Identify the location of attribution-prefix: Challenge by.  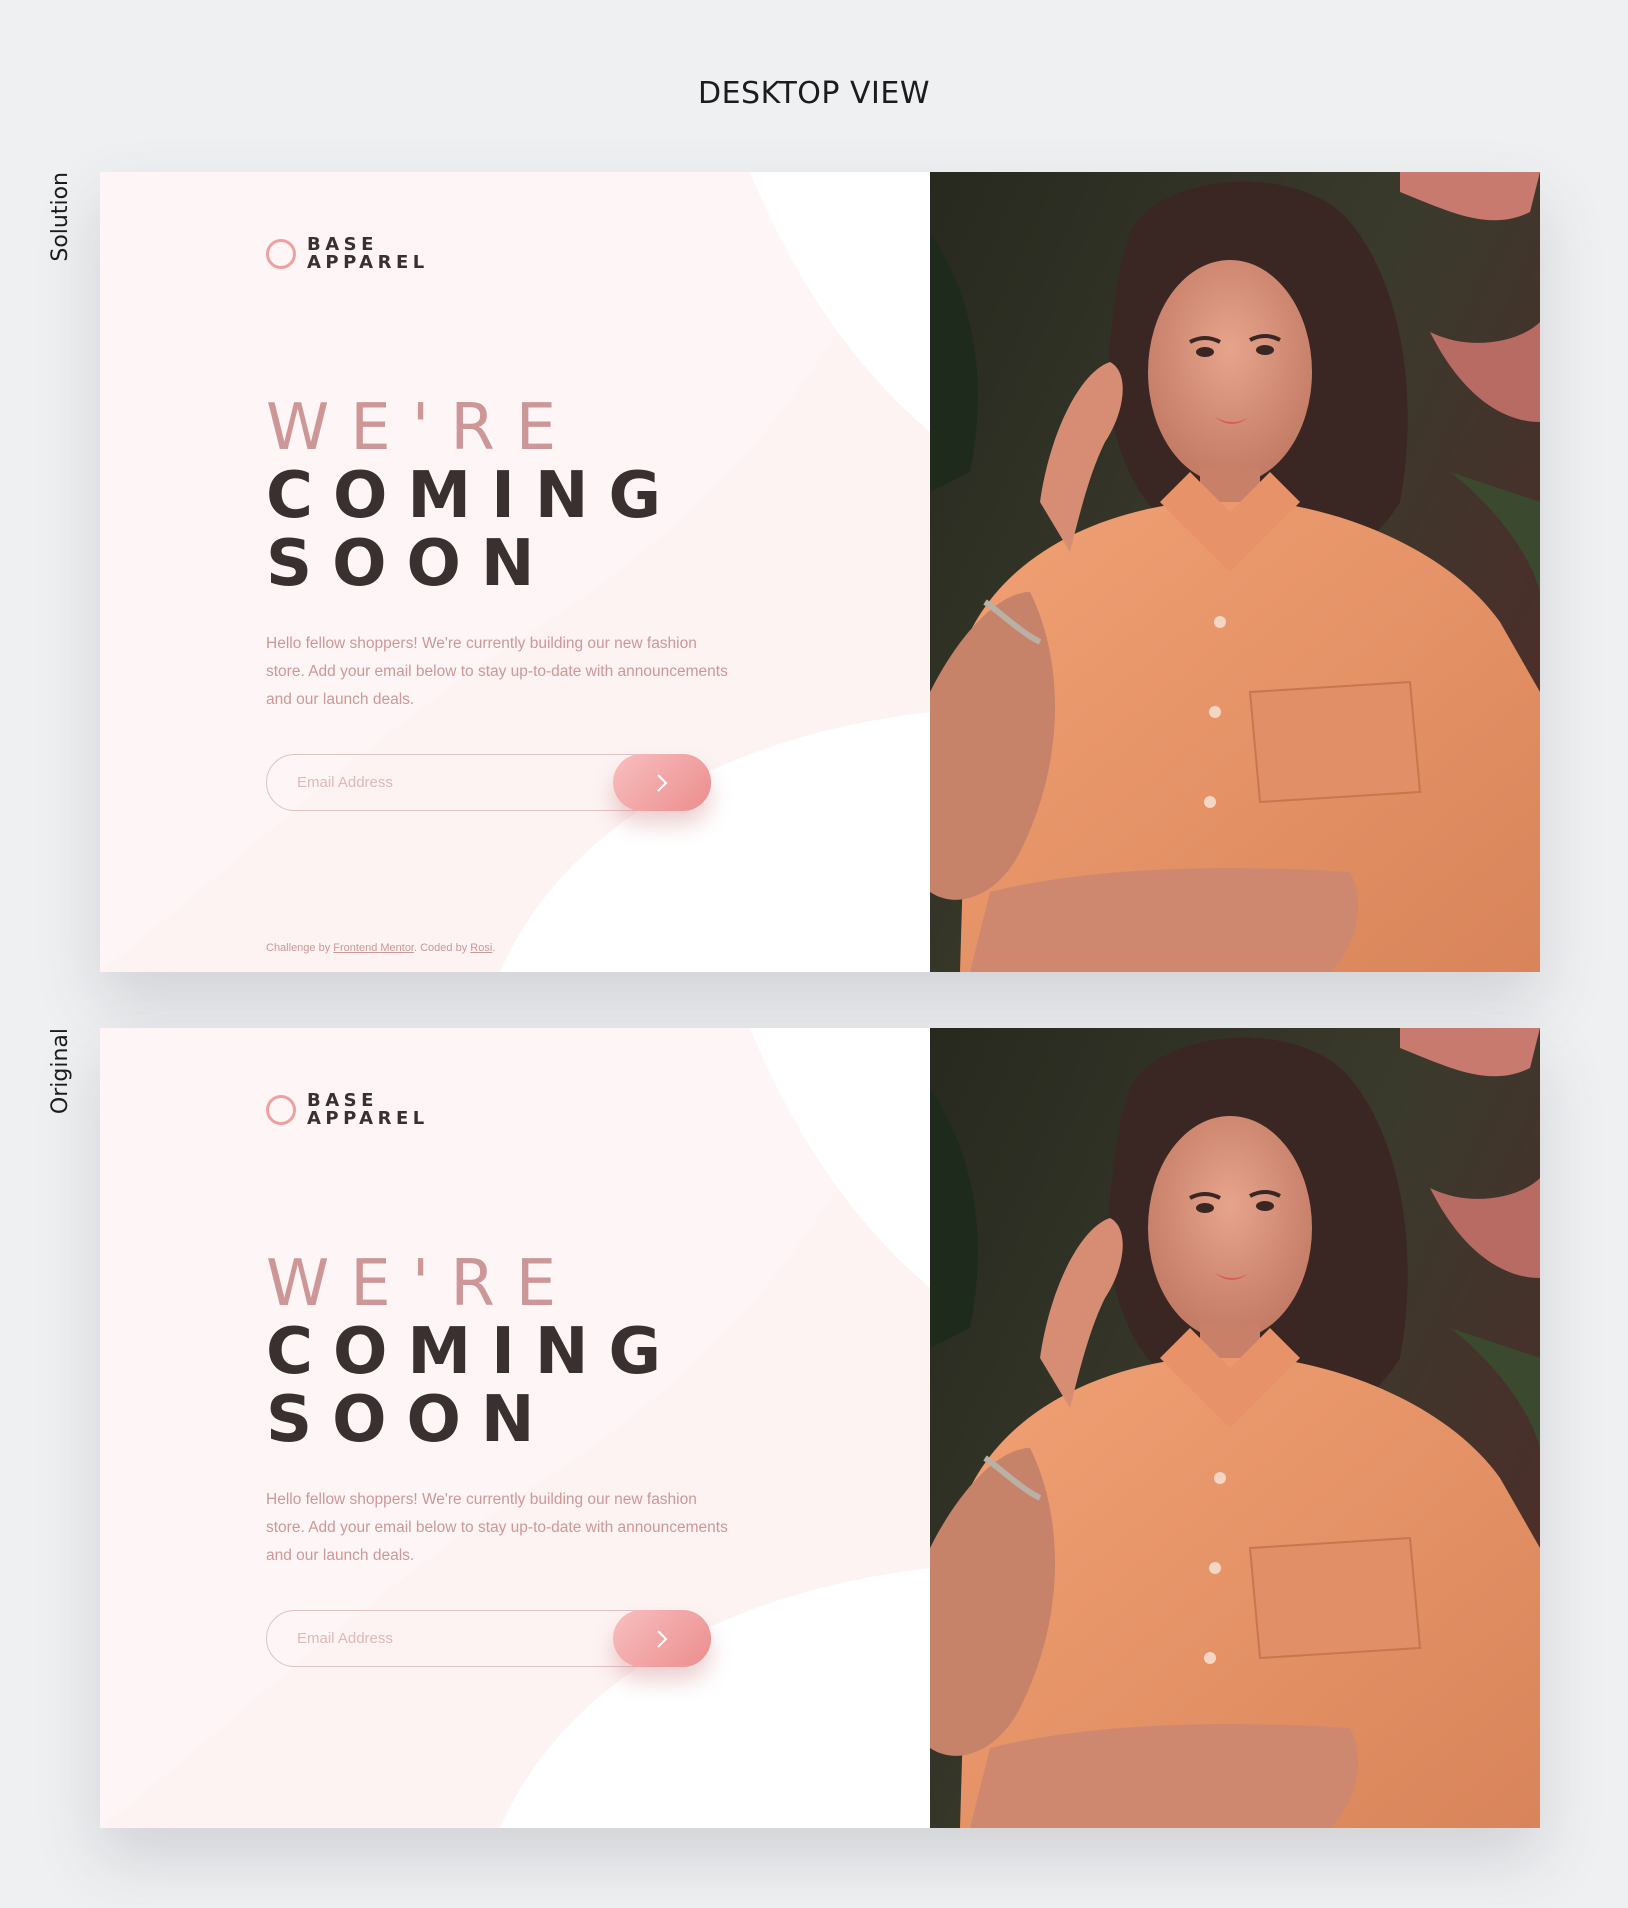
(300, 948).